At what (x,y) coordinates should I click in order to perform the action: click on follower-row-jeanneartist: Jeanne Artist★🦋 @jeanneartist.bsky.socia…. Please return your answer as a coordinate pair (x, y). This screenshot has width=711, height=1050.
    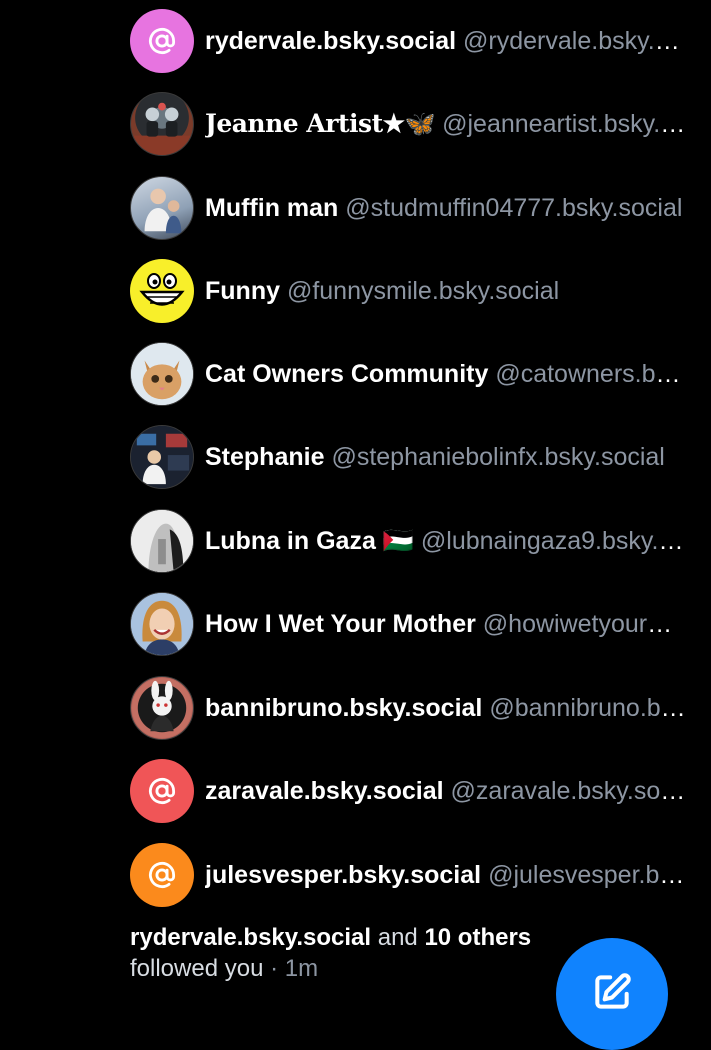
    Looking at the image, I should click on (420, 124).